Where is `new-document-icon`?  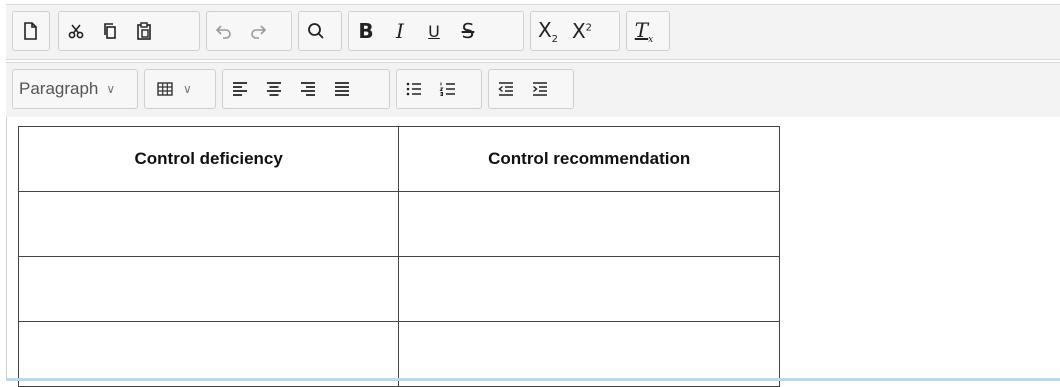
new-document-icon is located at coordinates (30, 31).